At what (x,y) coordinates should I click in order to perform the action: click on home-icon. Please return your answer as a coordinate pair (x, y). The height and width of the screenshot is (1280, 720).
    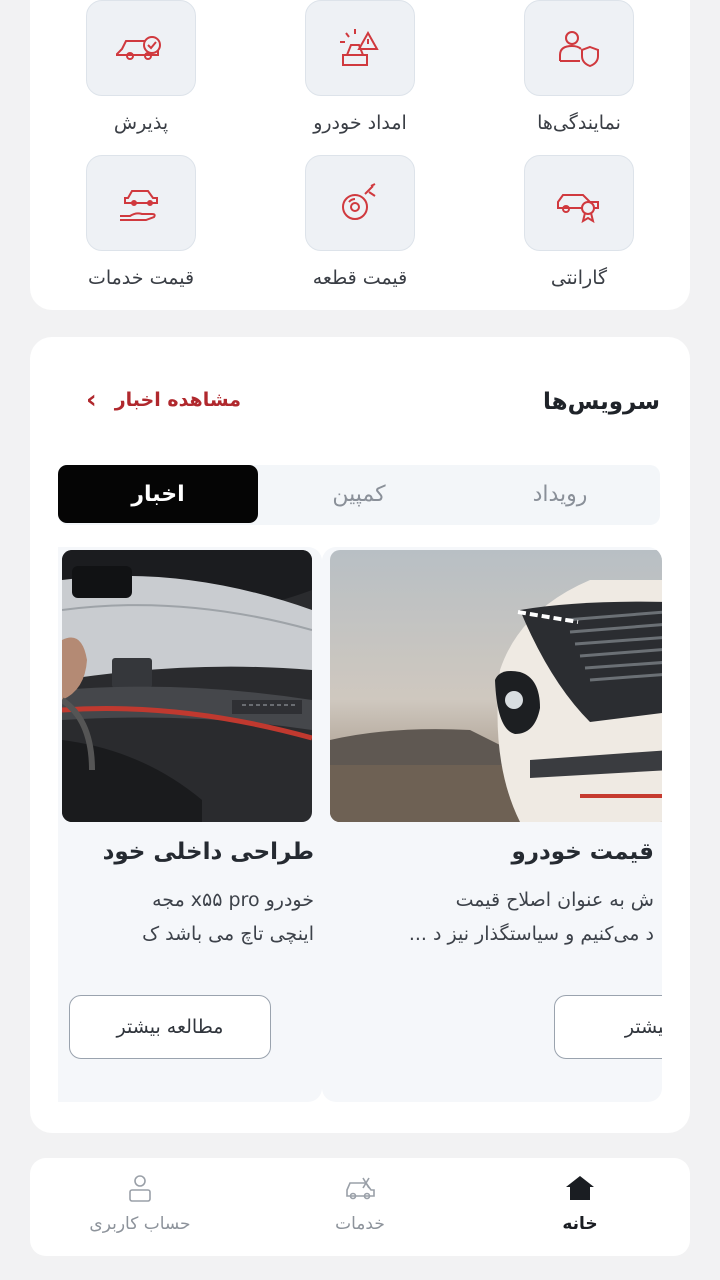
    Looking at the image, I should click on (580, 1188).